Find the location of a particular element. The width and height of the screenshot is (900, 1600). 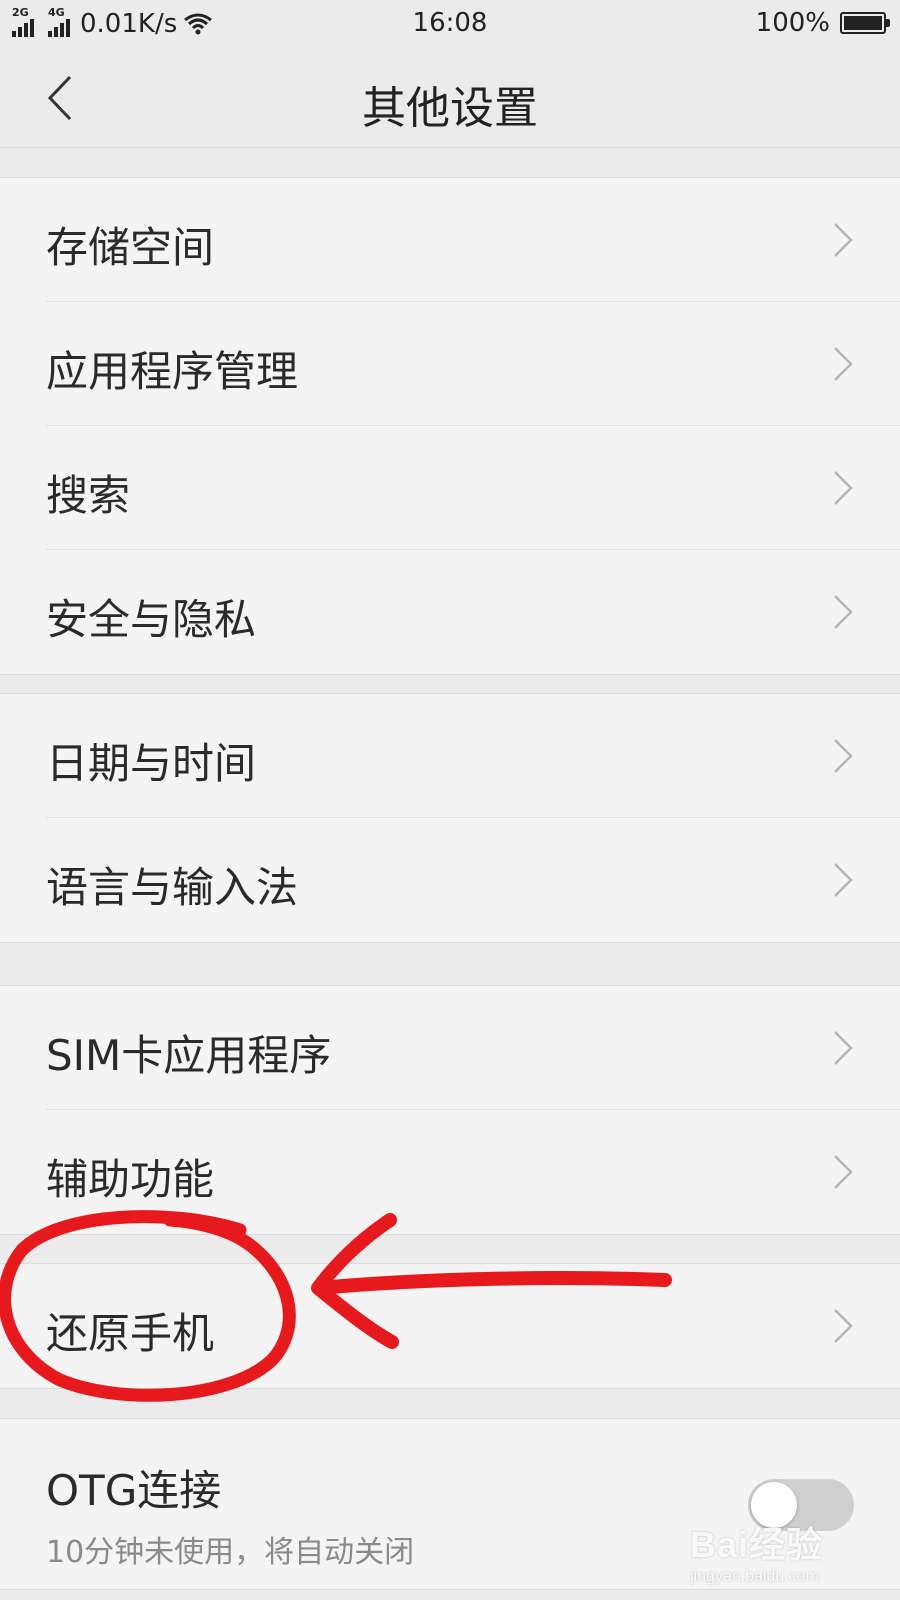

back-button is located at coordinates (60, 98).